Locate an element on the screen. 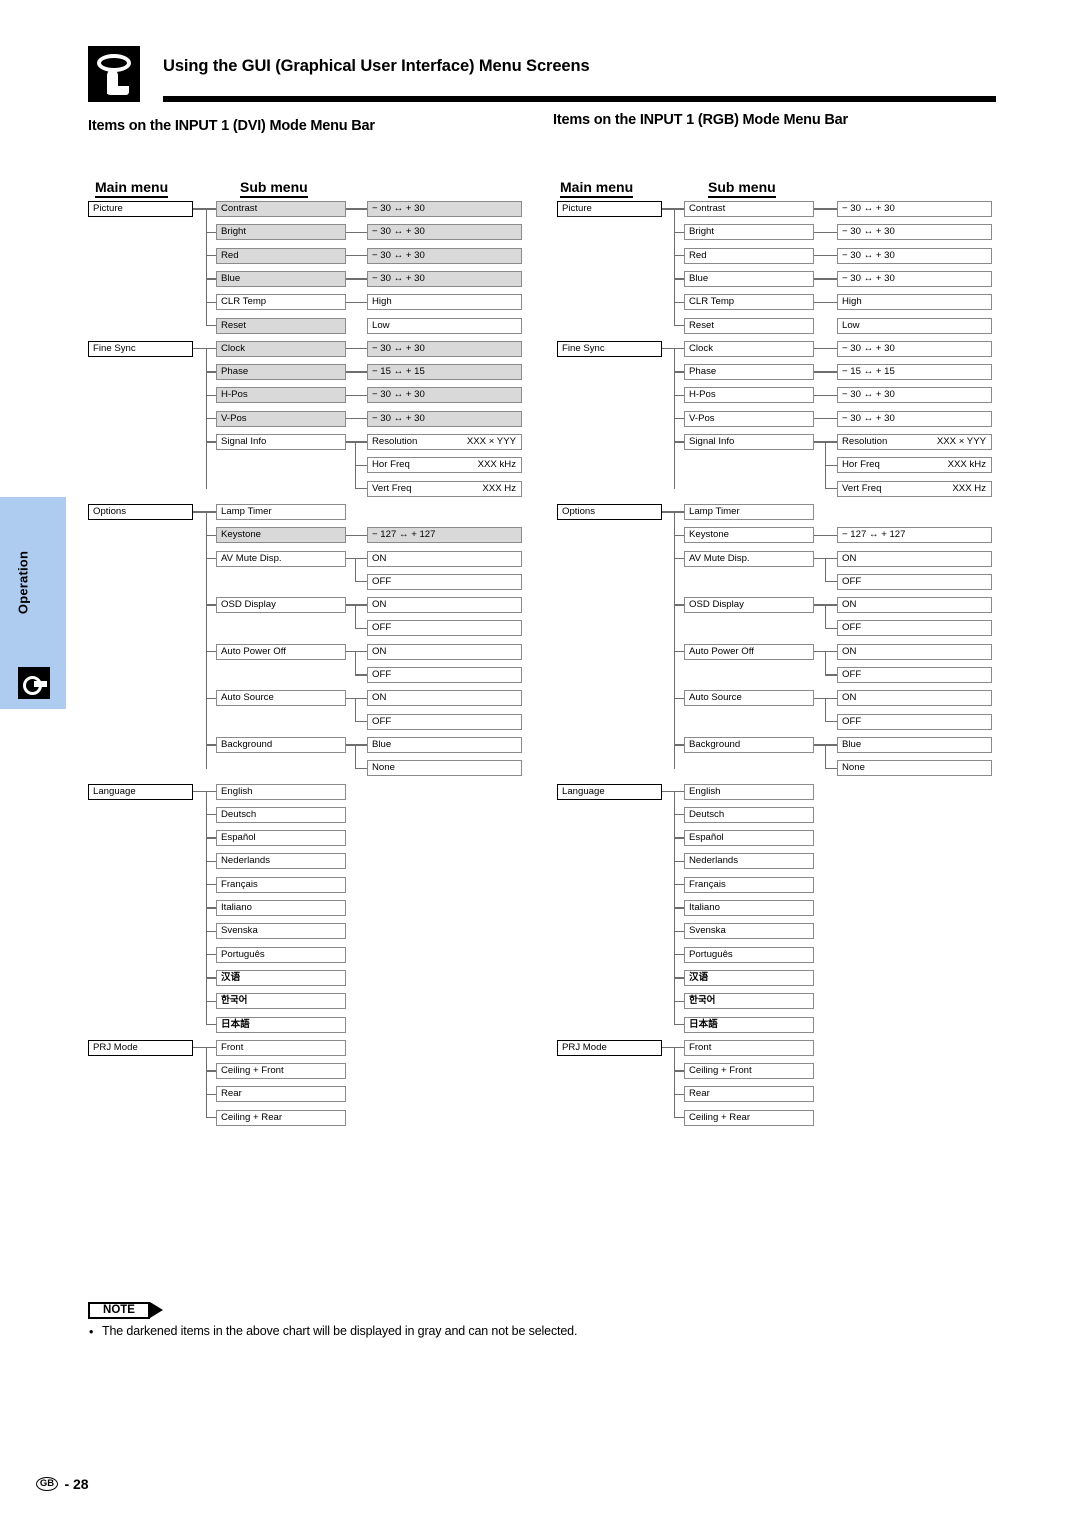 This screenshot has width=1080, height=1528. main-menu-item: Picture is located at coordinates (609, 209).